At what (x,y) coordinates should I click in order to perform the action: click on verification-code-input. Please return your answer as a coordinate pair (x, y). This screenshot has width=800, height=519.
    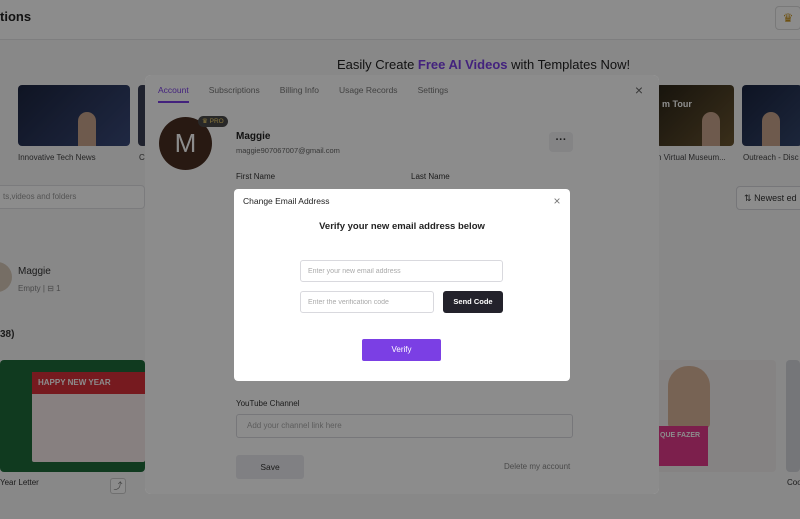
    Looking at the image, I should click on (367, 302).